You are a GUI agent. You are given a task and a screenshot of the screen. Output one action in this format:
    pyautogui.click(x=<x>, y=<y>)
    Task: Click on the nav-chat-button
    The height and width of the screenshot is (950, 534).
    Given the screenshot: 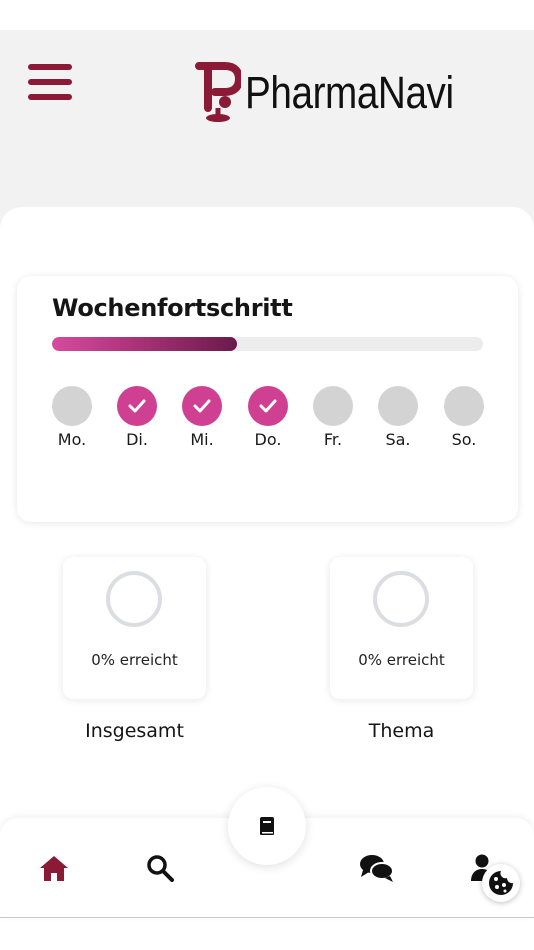 What is the action you would take?
    pyautogui.click(x=377, y=868)
    